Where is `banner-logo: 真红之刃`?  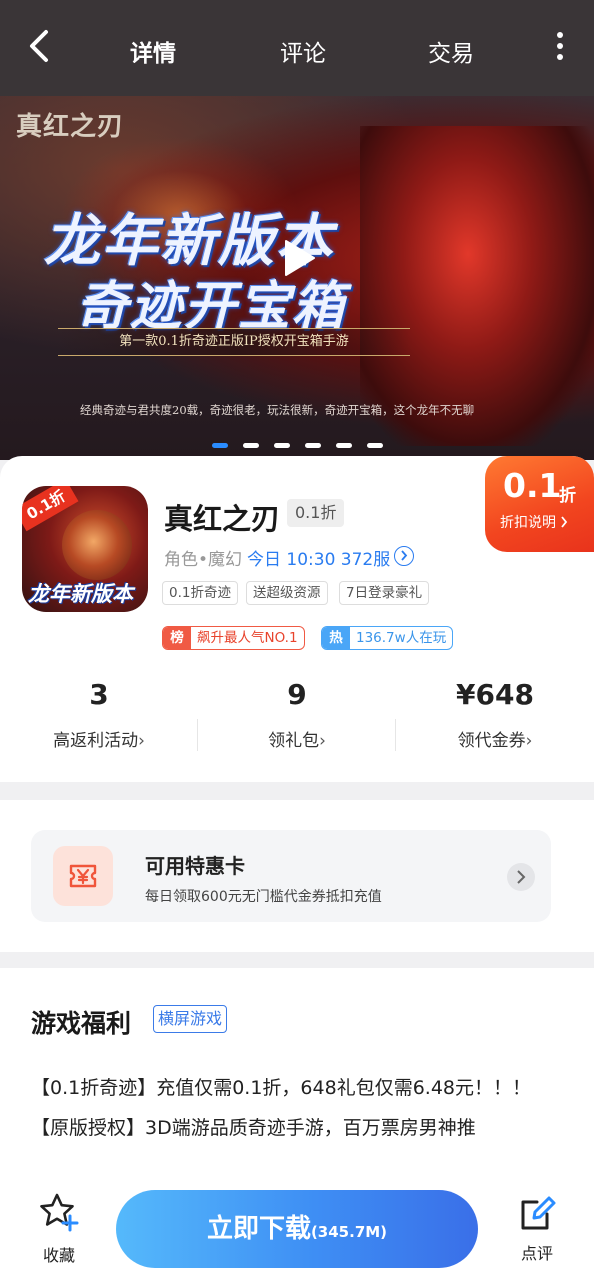 banner-logo: 真红之刃 is located at coordinates (70, 127).